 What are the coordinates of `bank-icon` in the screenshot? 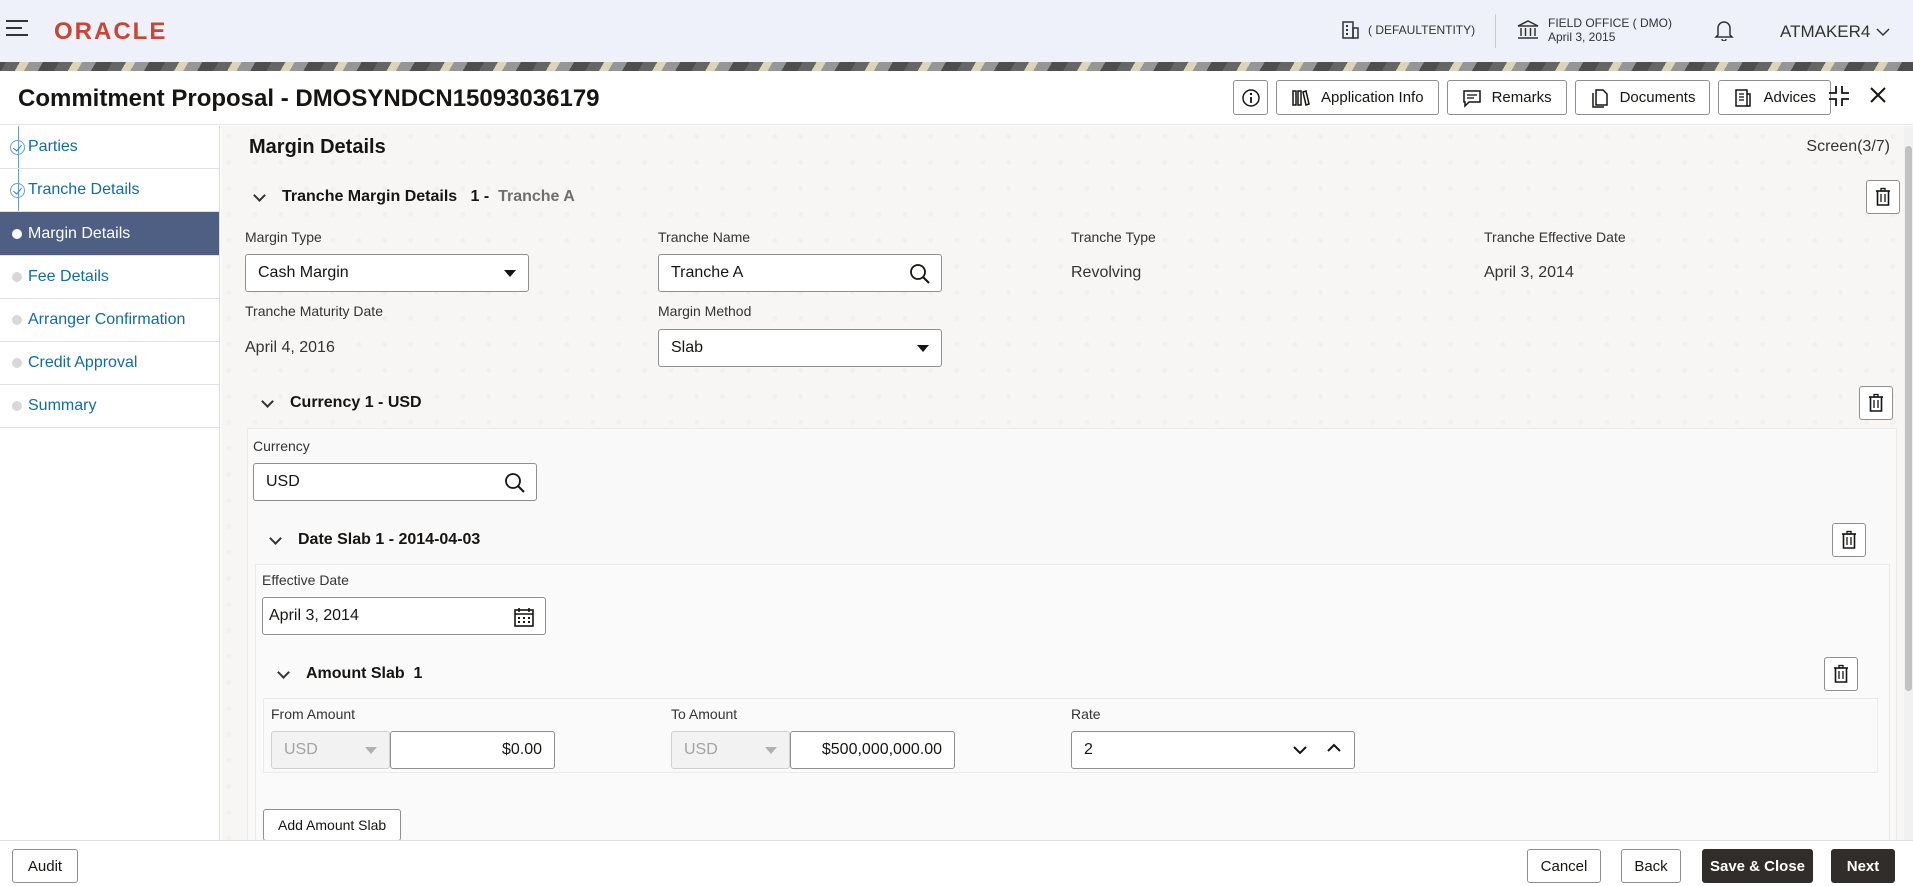 It's located at (1528, 29).